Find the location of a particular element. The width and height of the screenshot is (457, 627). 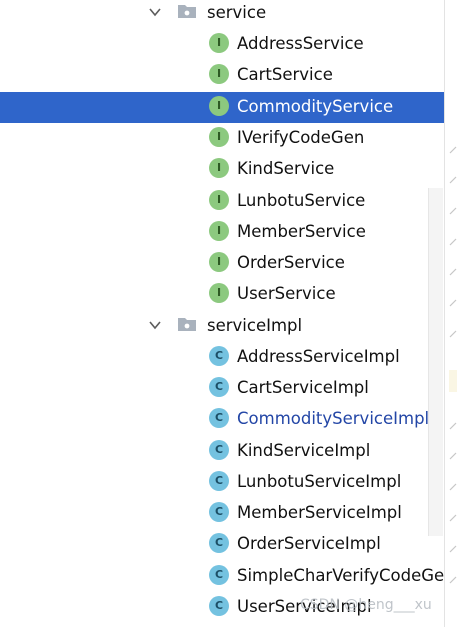

tree-item-user-service: I UserService is located at coordinates (222, 294).